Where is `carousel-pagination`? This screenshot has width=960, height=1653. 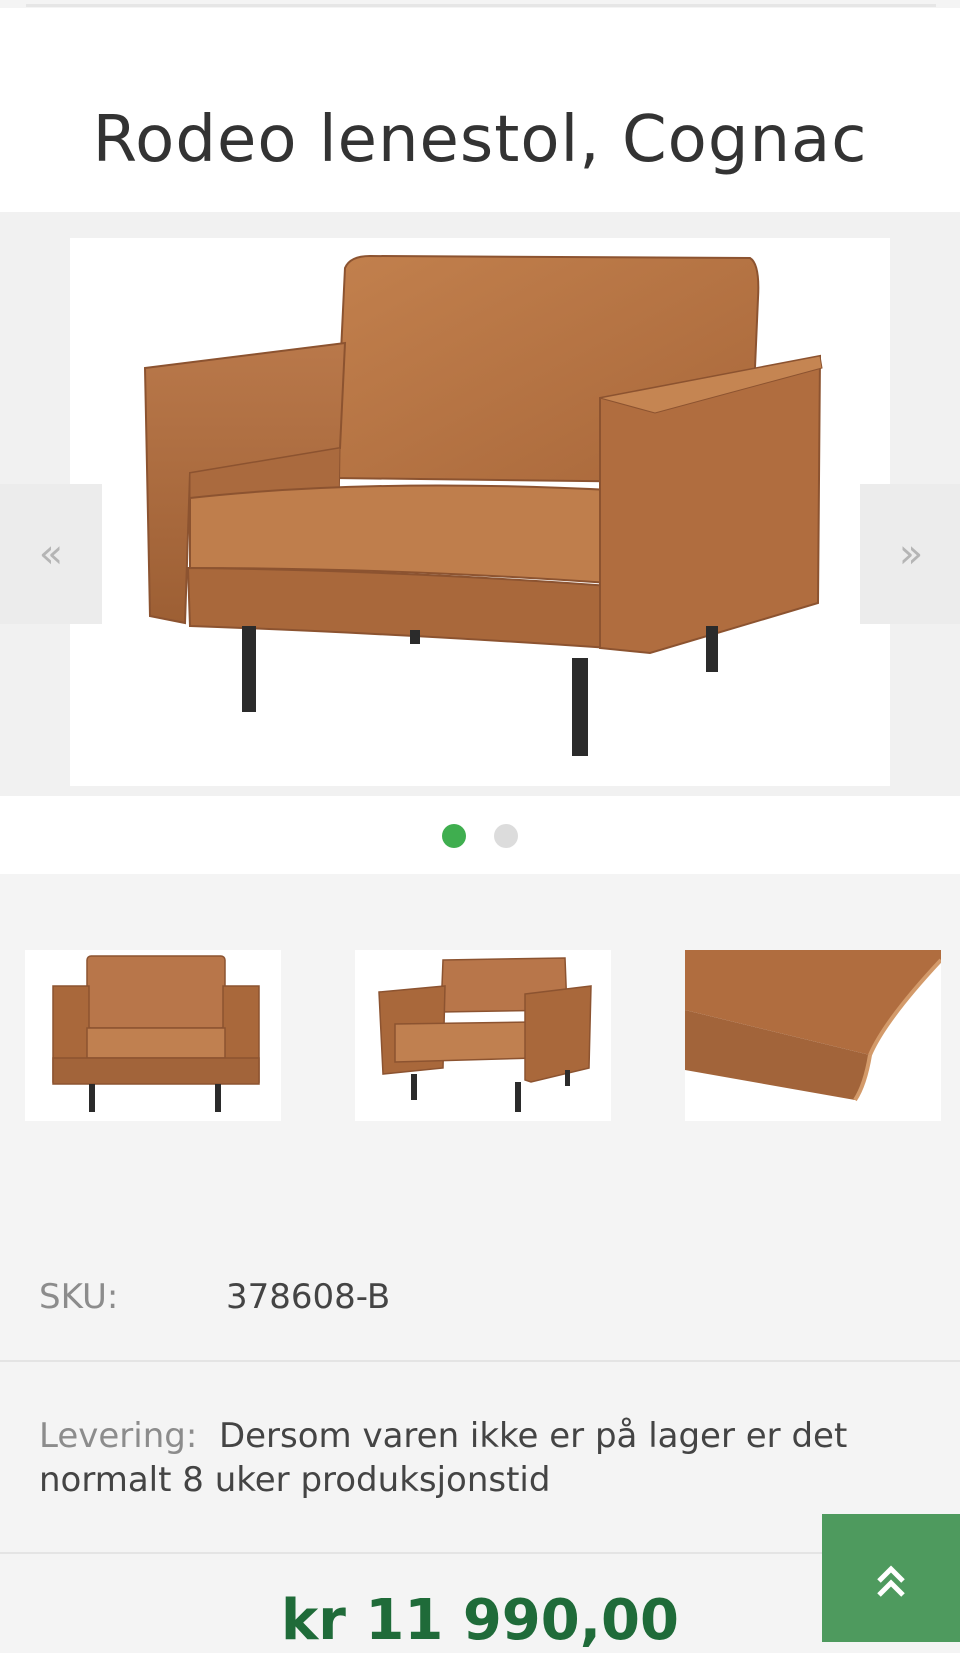 carousel-pagination is located at coordinates (480, 835).